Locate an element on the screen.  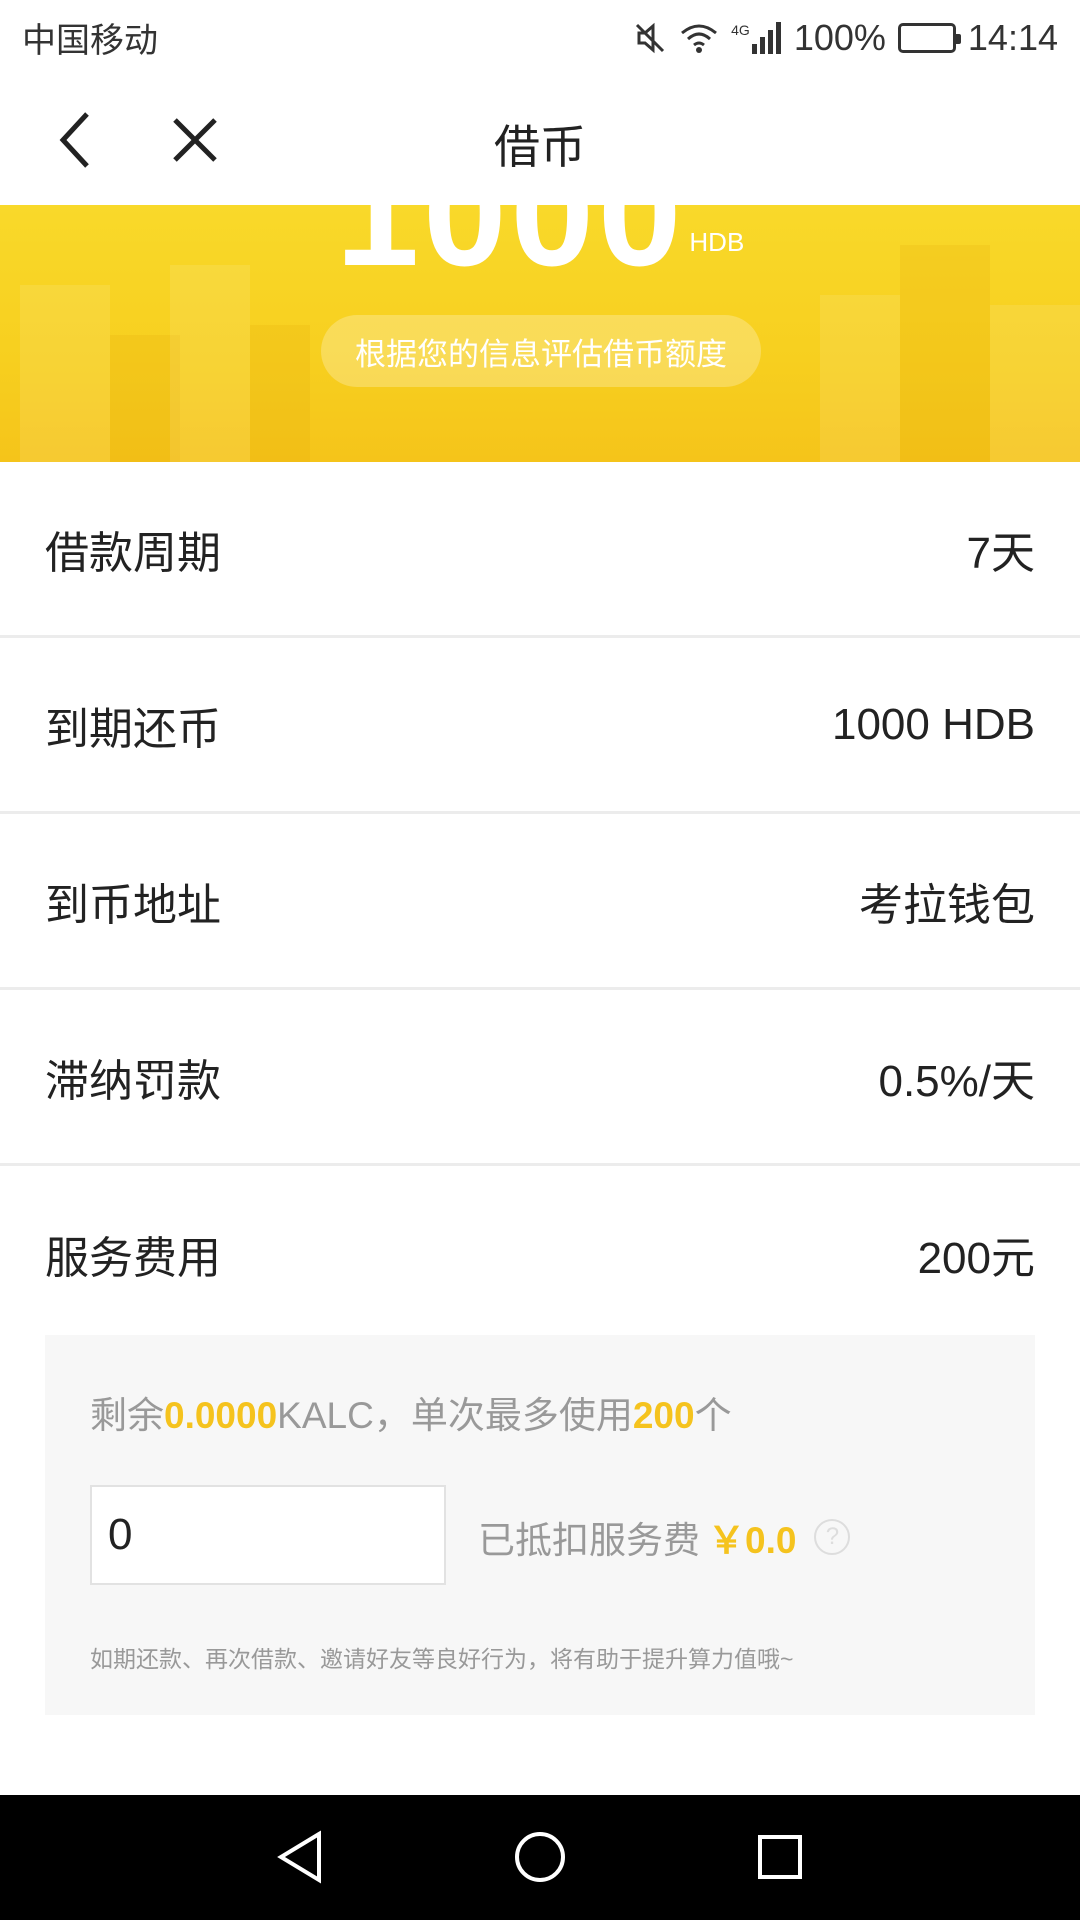
row-value: 考拉钱包 is located at coordinates (947, 905).